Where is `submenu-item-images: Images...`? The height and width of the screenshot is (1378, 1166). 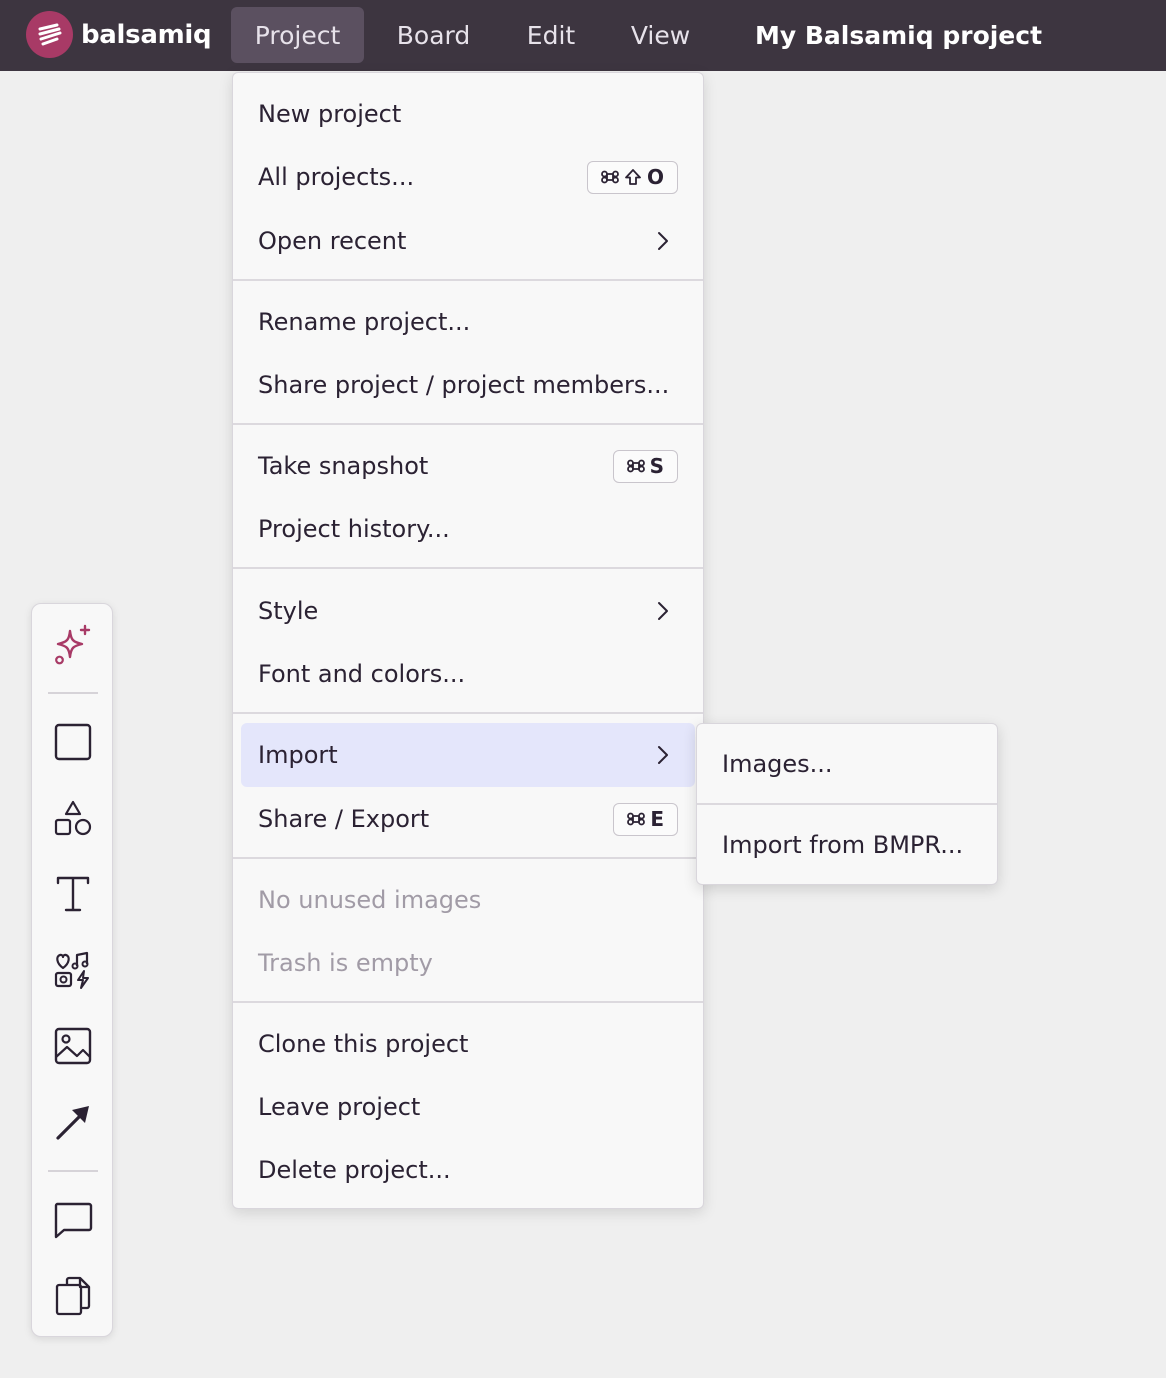
submenu-item-images: Images... is located at coordinates (847, 764).